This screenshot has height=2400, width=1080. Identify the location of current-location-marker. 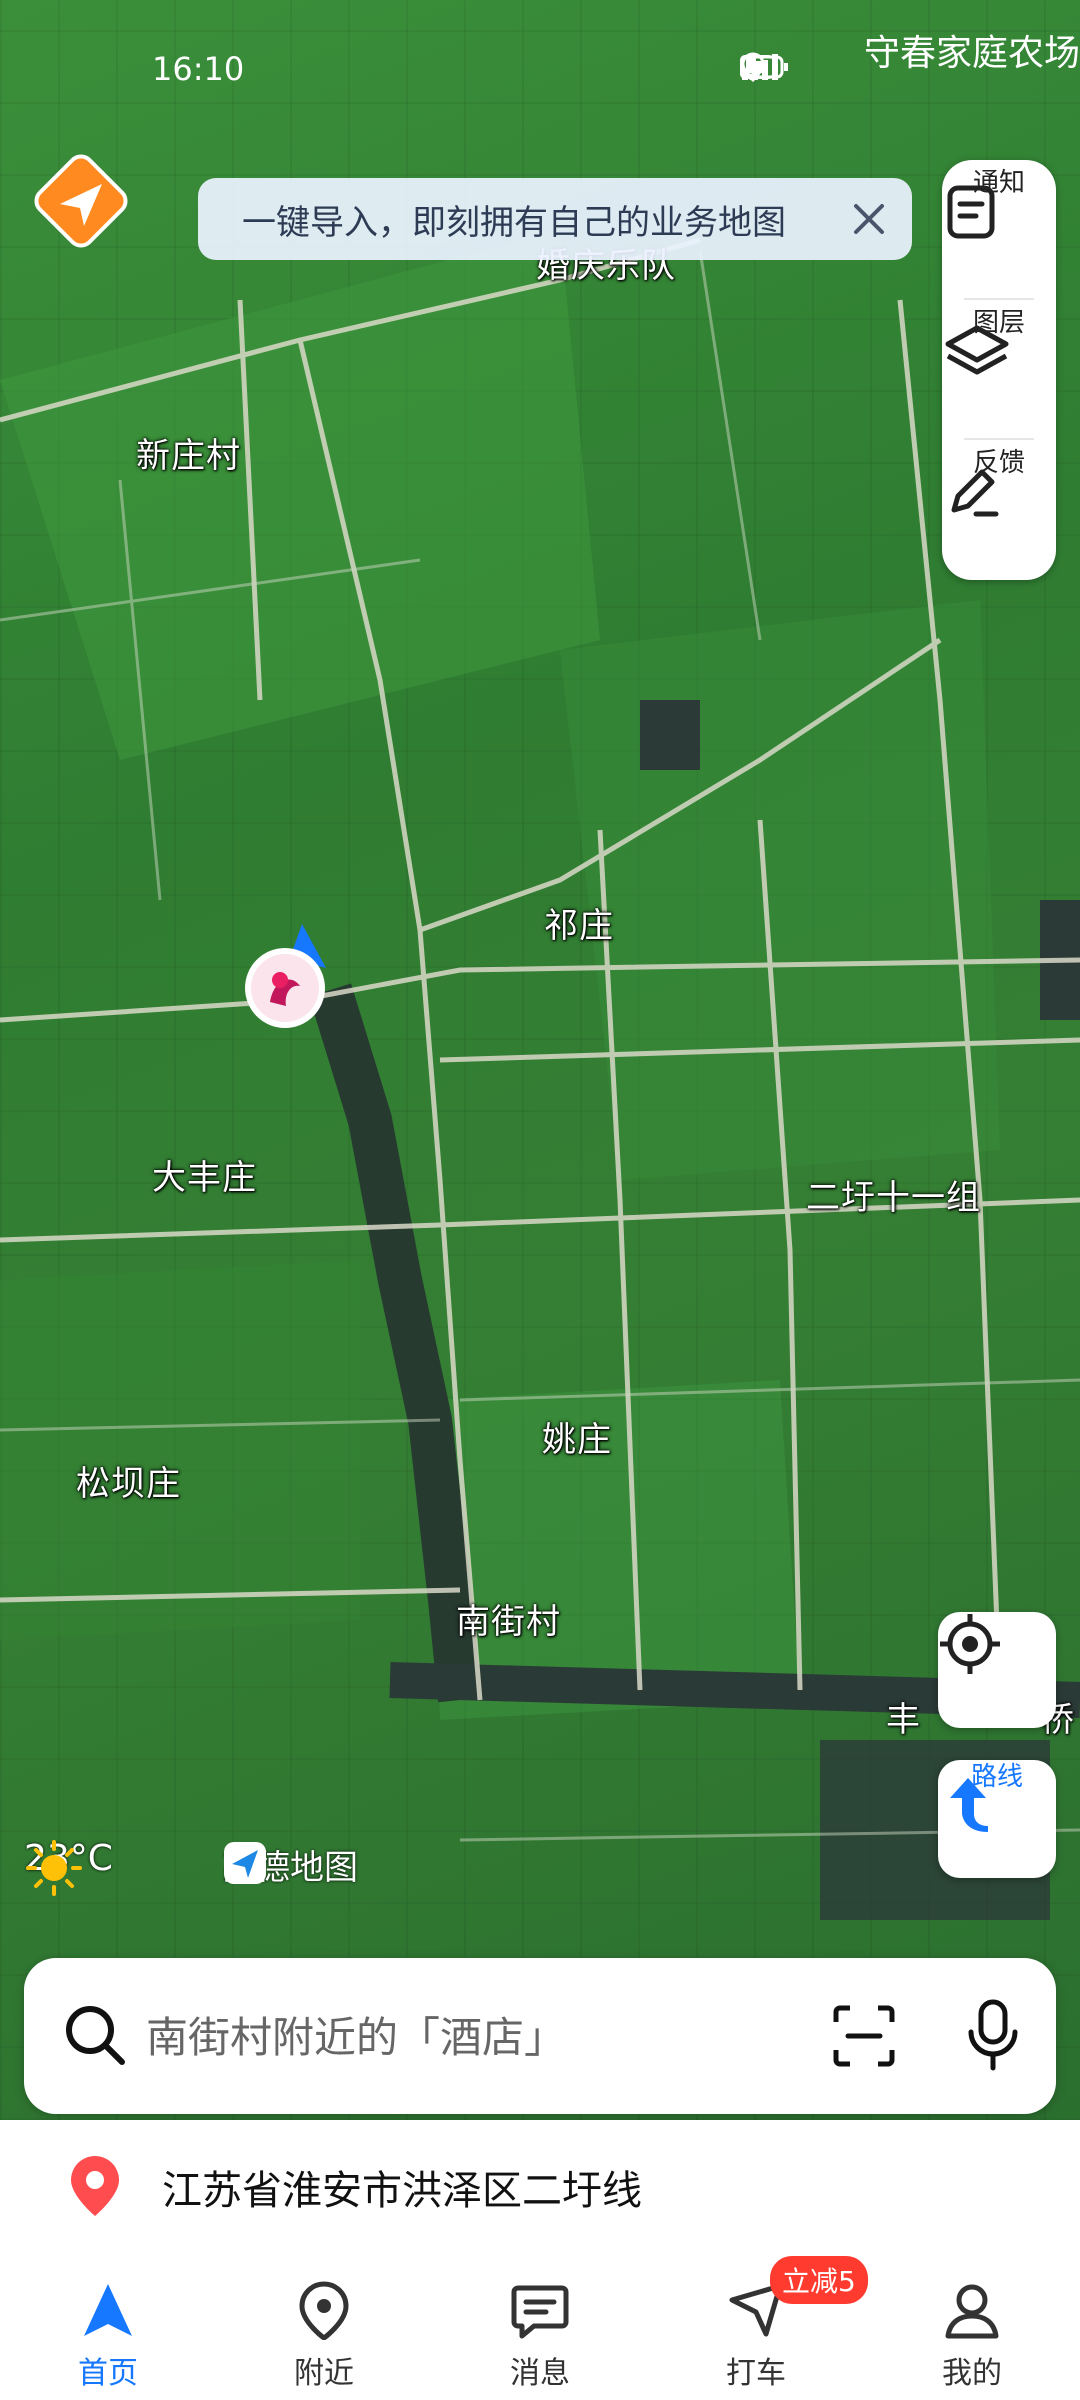
(285, 978).